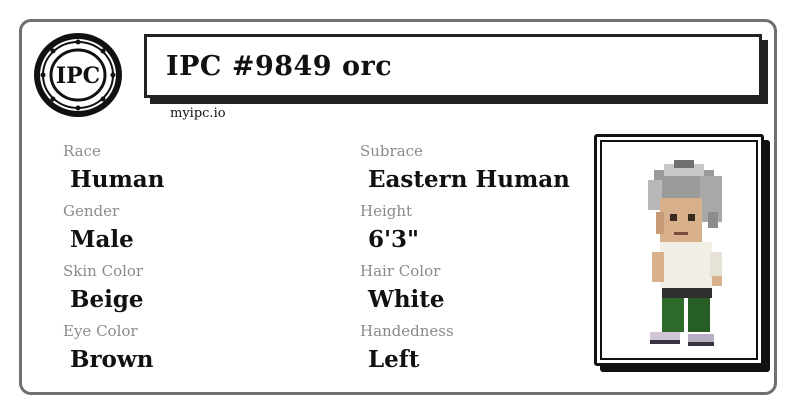  Describe the element at coordinates (117, 179) in the screenshot. I see `race-value: Human` at that location.